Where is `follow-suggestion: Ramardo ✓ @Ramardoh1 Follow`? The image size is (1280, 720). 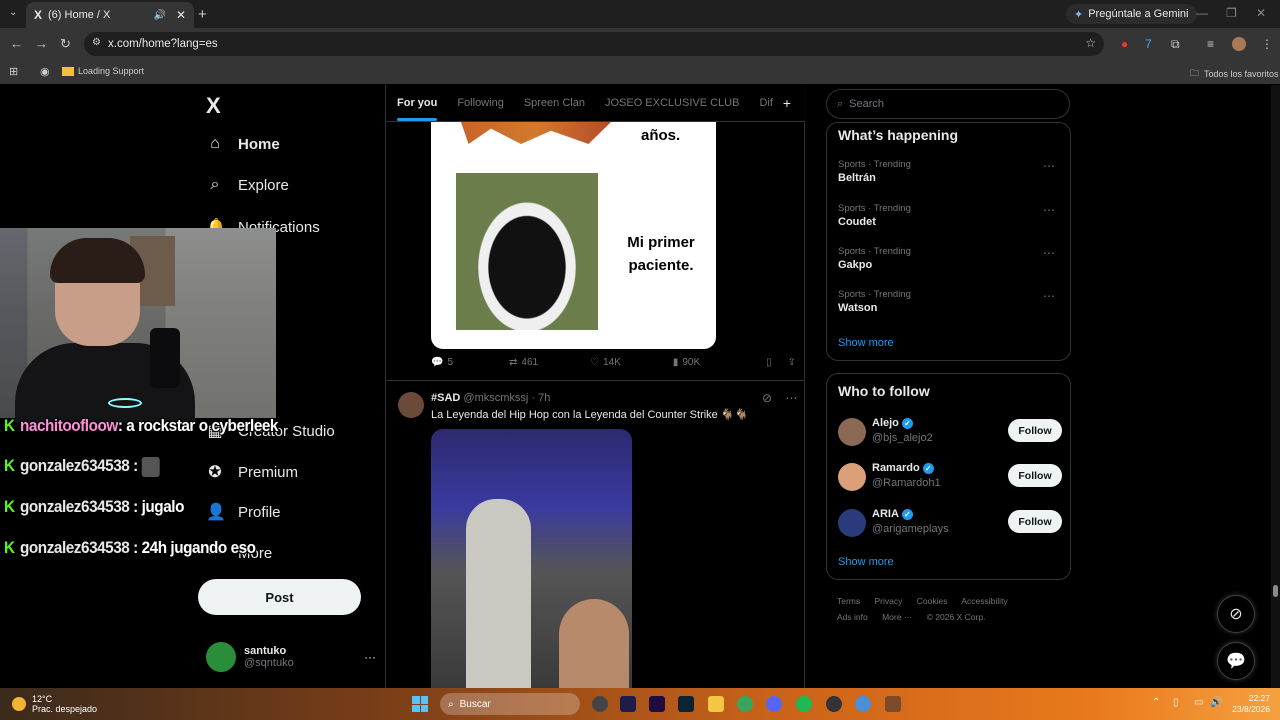
follow-suggestion: Ramardo ✓ @Ramardoh1 Follow is located at coordinates (950, 478).